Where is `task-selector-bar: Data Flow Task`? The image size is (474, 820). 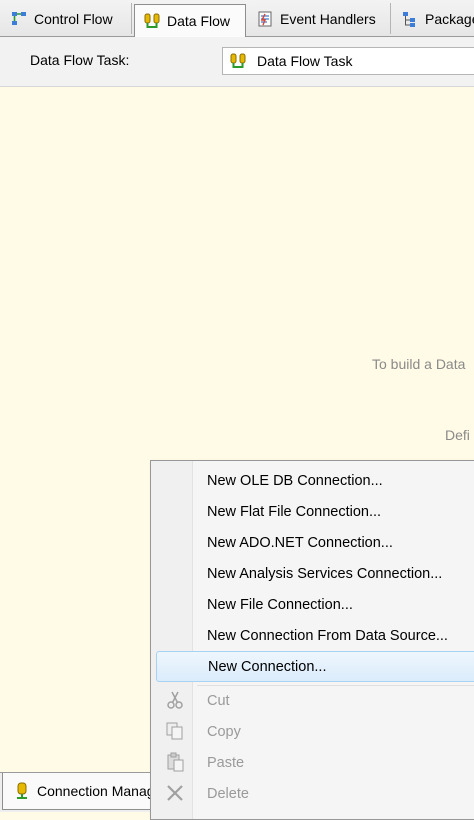
task-selector-bar: Data Flow Task is located at coordinates (237, 62).